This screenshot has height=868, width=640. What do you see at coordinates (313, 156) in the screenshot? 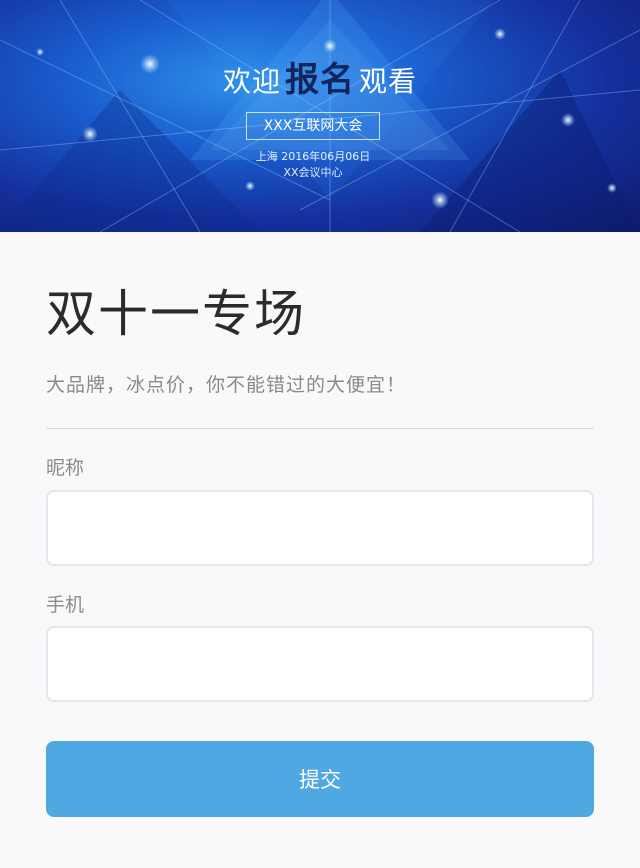
I see `event-date: 上海 2016年06月06日` at bounding box center [313, 156].